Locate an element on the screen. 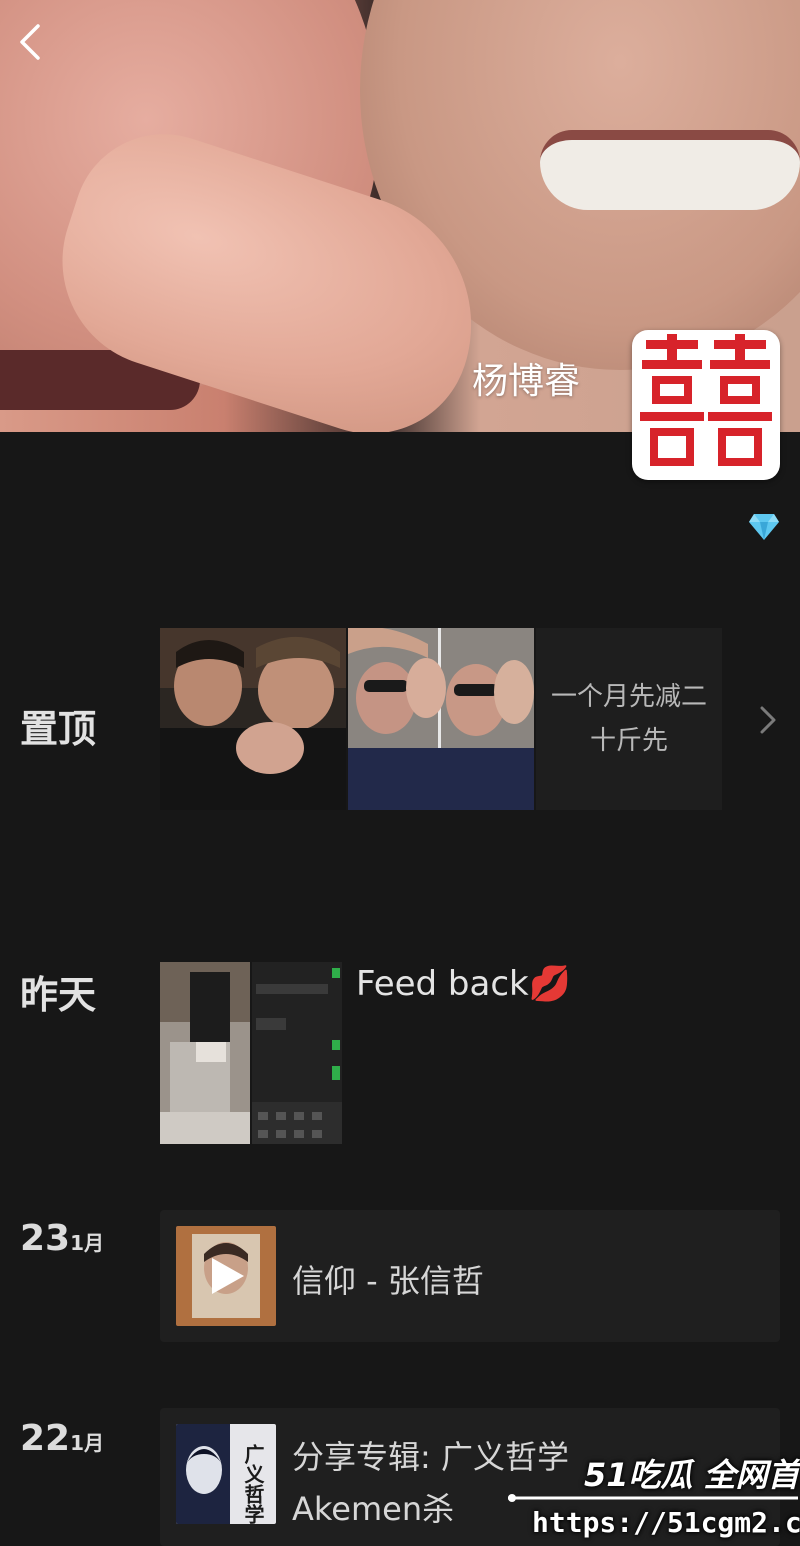 This screenshot has width=800, height=1546. diamond-icon is located at coordinates (764, 527).